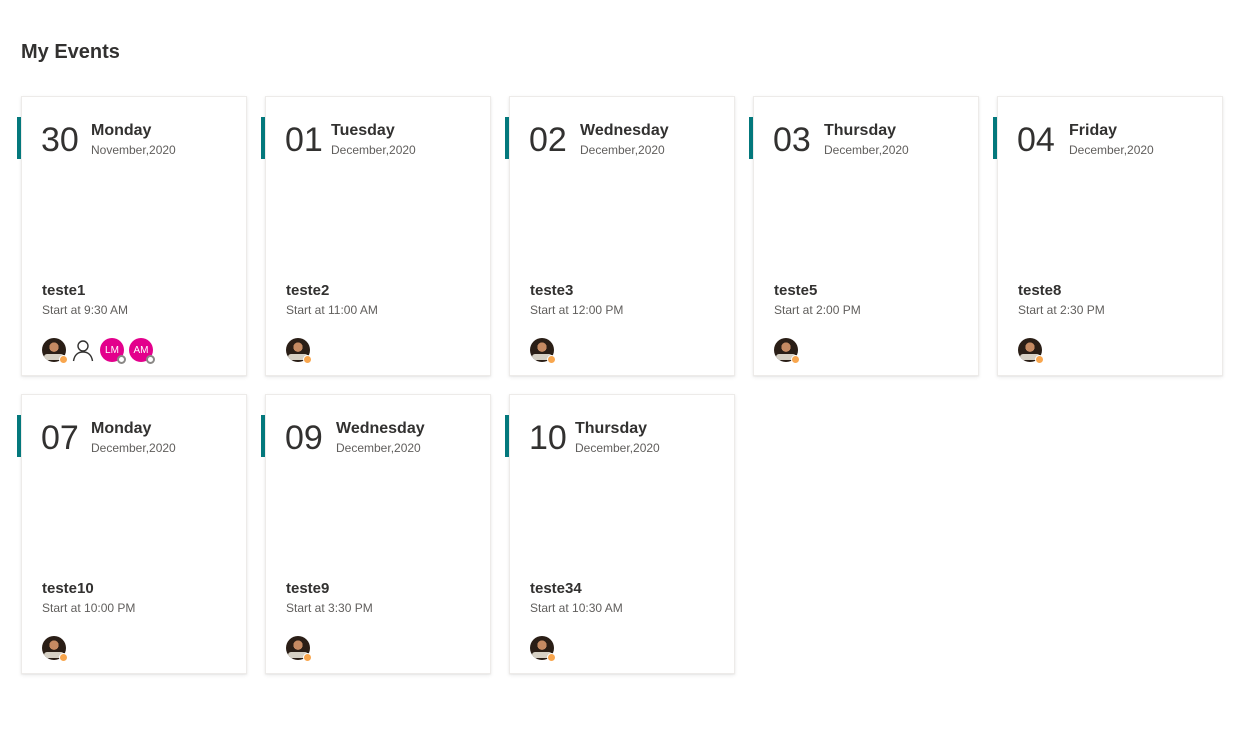 The image size is (1245, 750). What do you see at coordinates (113, 351) in the screenshot?
I see `attendee-avatar: LM` at bounding box center [113, 351].